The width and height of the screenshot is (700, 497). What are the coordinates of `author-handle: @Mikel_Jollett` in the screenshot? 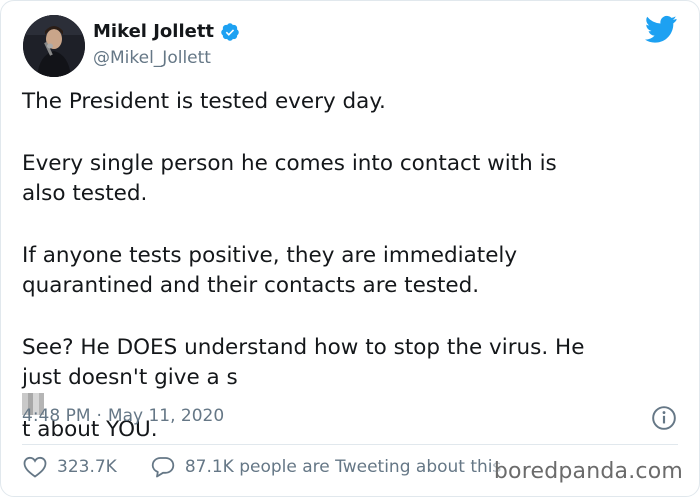 It's located at (152, 58).